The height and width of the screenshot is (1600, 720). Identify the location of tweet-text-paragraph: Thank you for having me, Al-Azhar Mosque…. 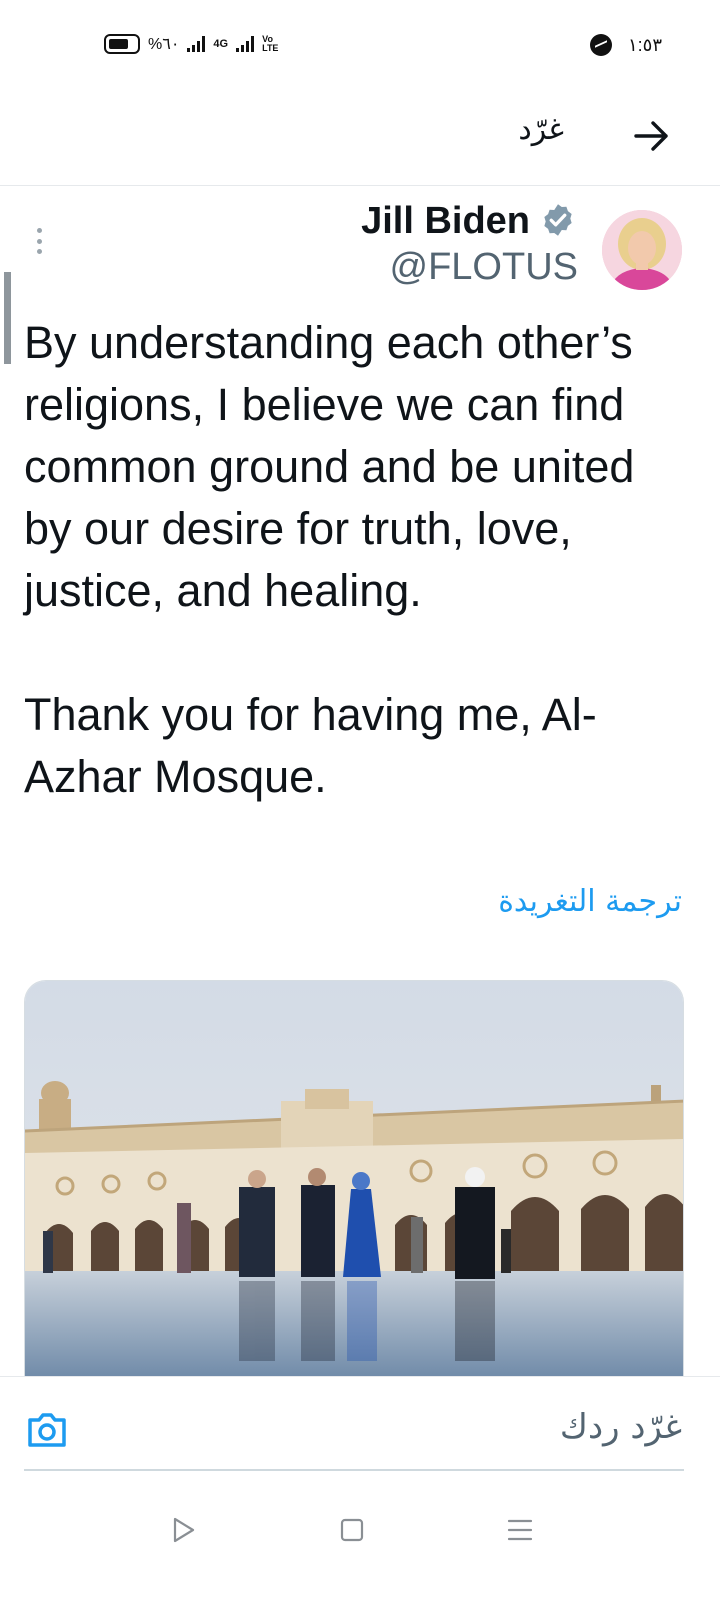
(310, 745).